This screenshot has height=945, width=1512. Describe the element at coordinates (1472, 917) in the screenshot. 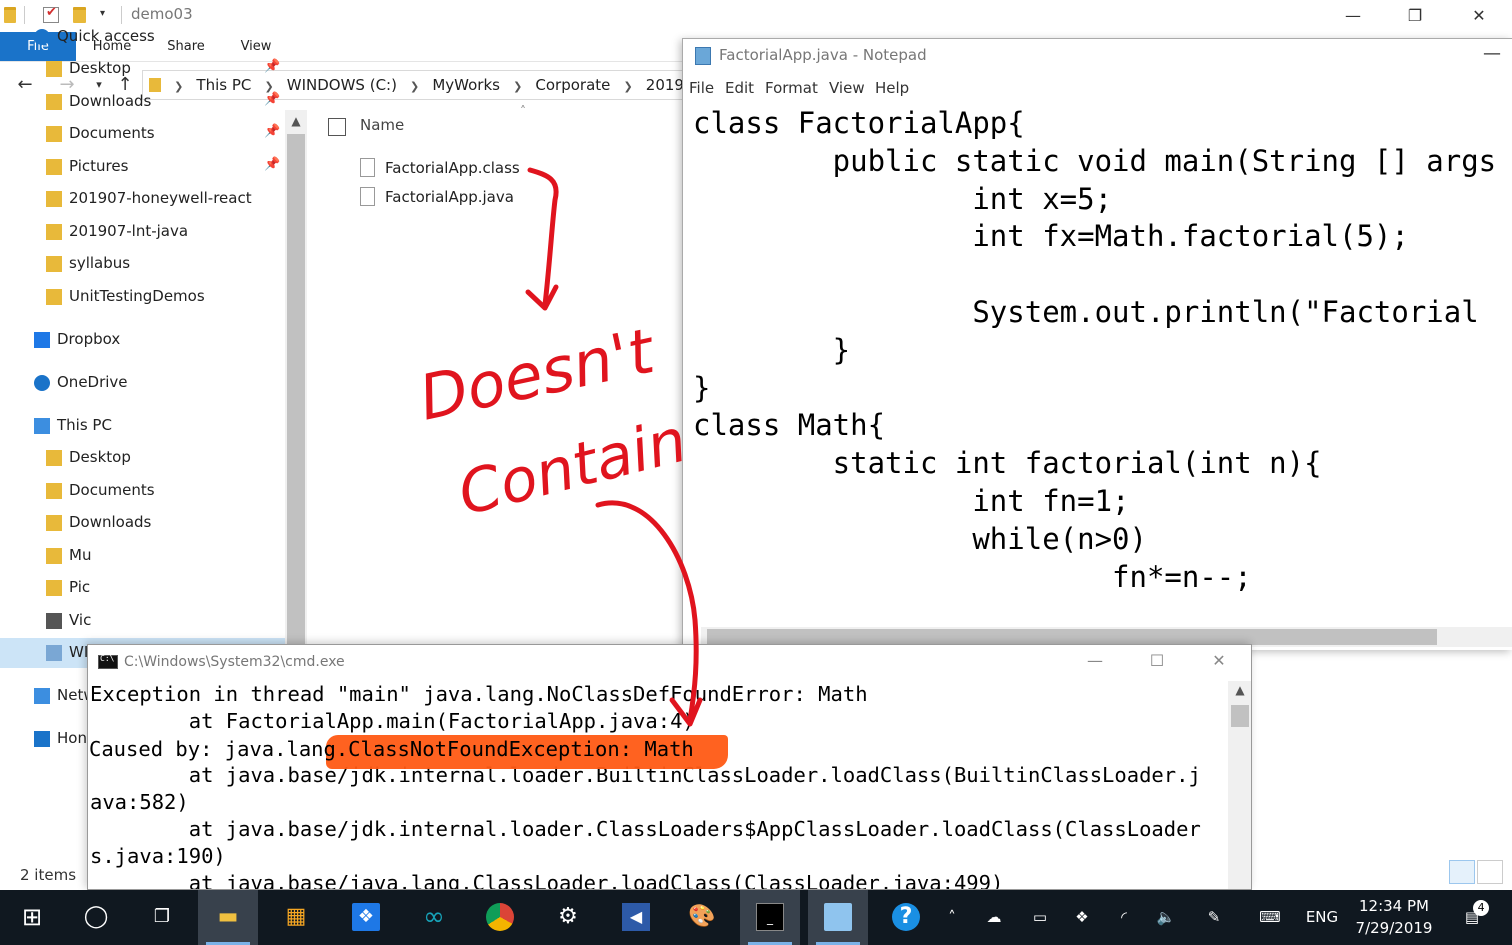

I see `action-center-icon: ▤ 4` at that location.